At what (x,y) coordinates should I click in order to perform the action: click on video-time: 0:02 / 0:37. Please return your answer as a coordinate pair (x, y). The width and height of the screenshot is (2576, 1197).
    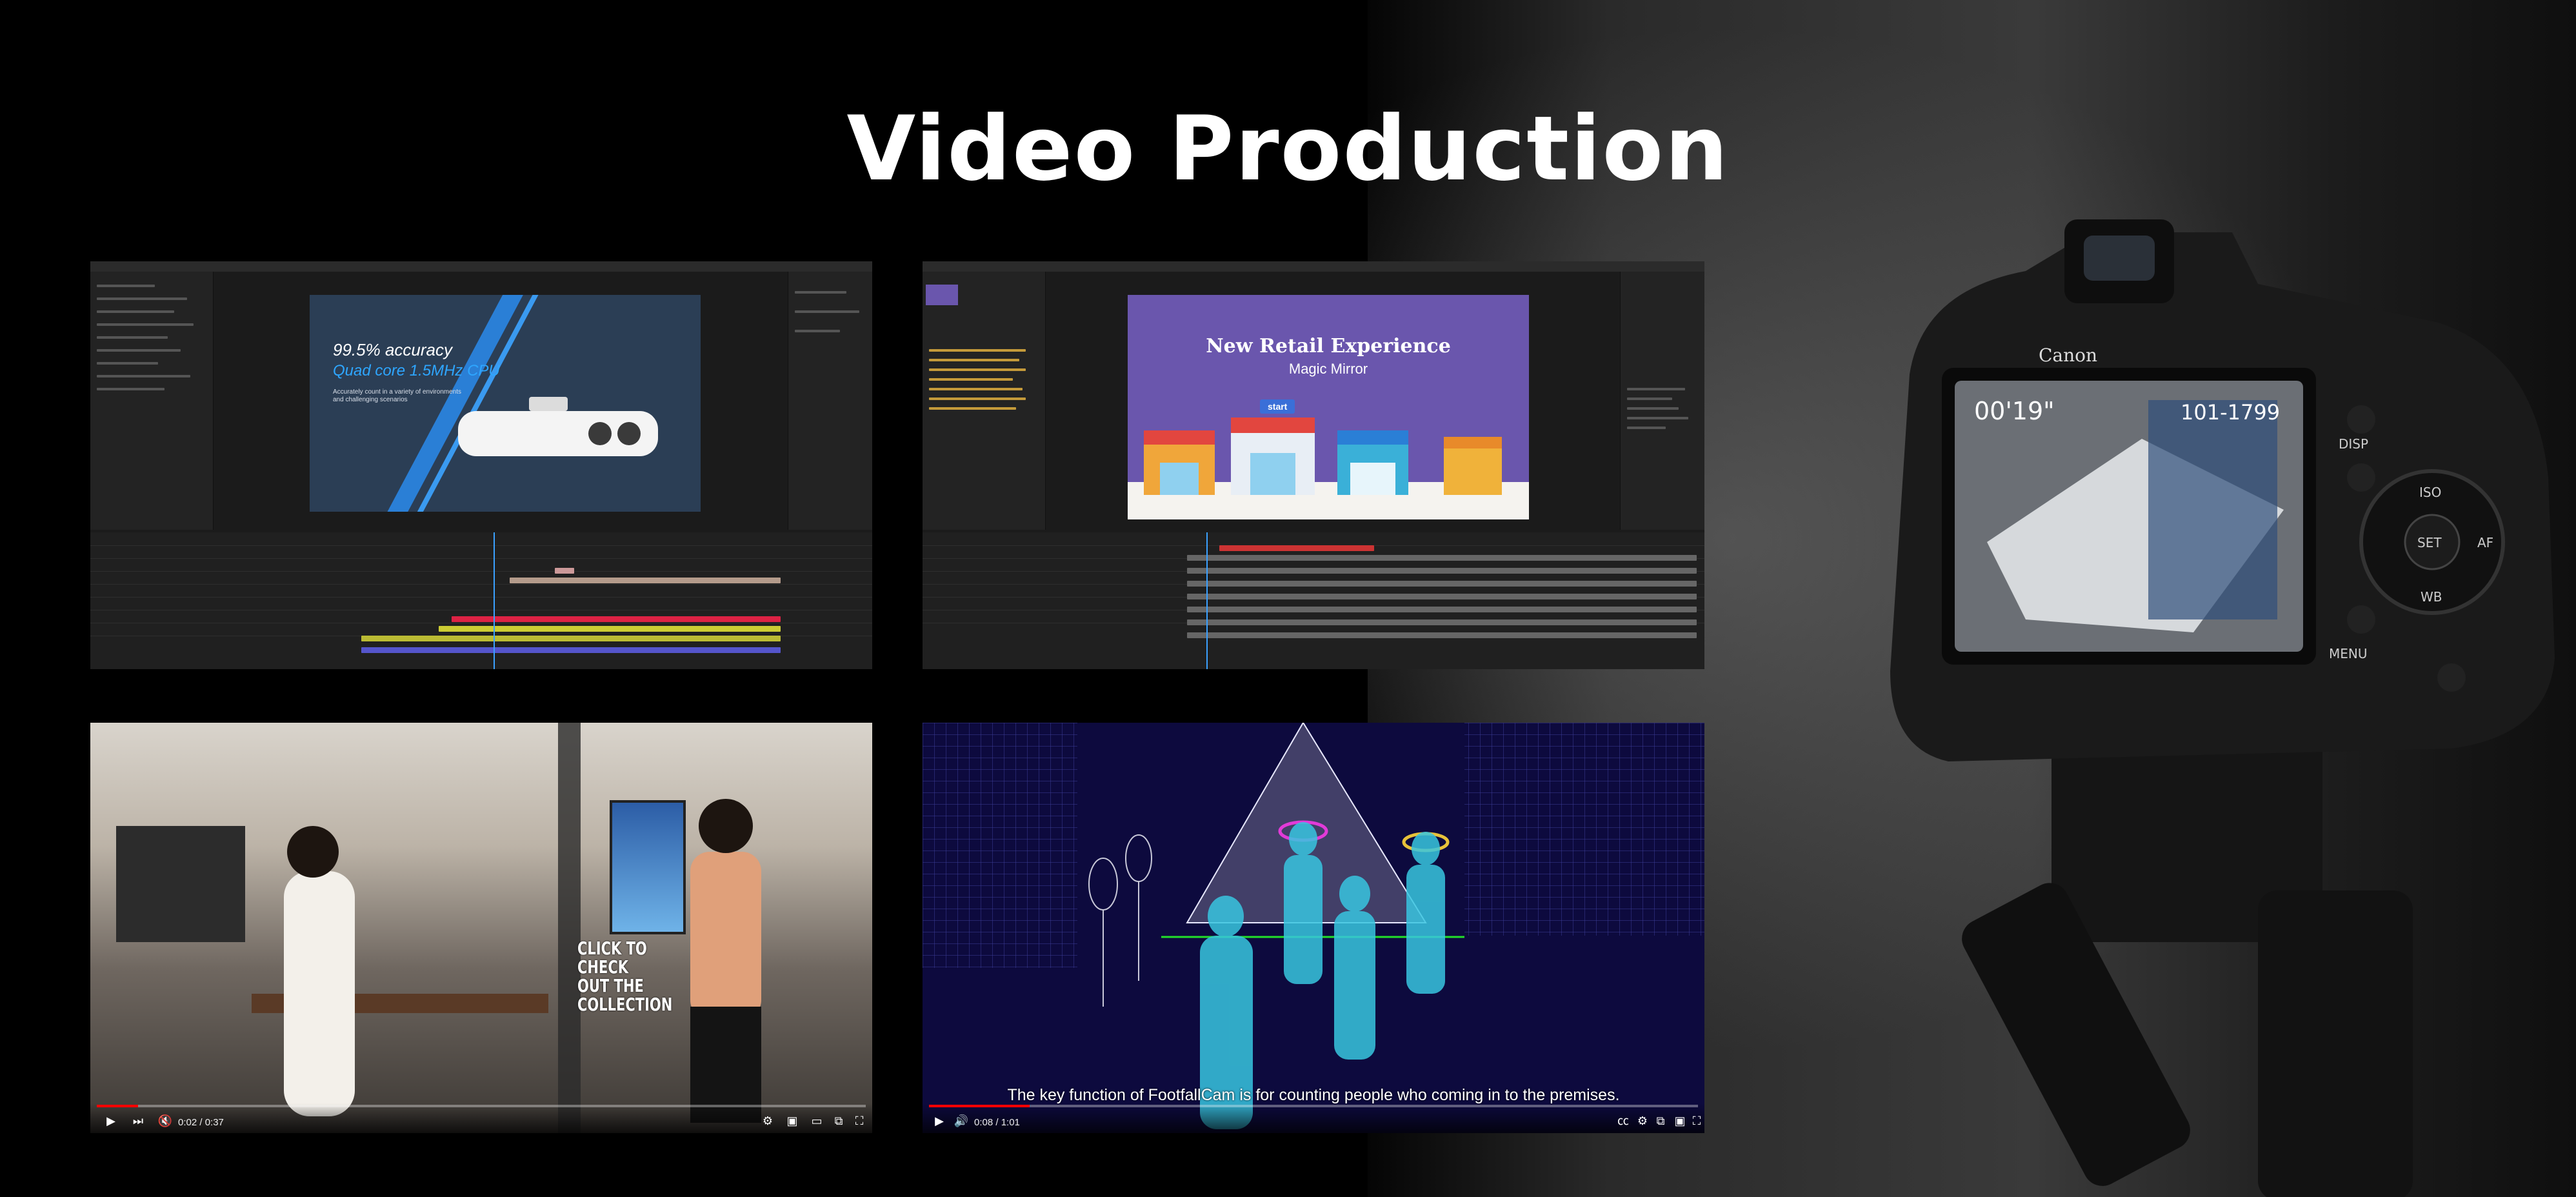
    Looking at the image, I should click on (201, 1122).